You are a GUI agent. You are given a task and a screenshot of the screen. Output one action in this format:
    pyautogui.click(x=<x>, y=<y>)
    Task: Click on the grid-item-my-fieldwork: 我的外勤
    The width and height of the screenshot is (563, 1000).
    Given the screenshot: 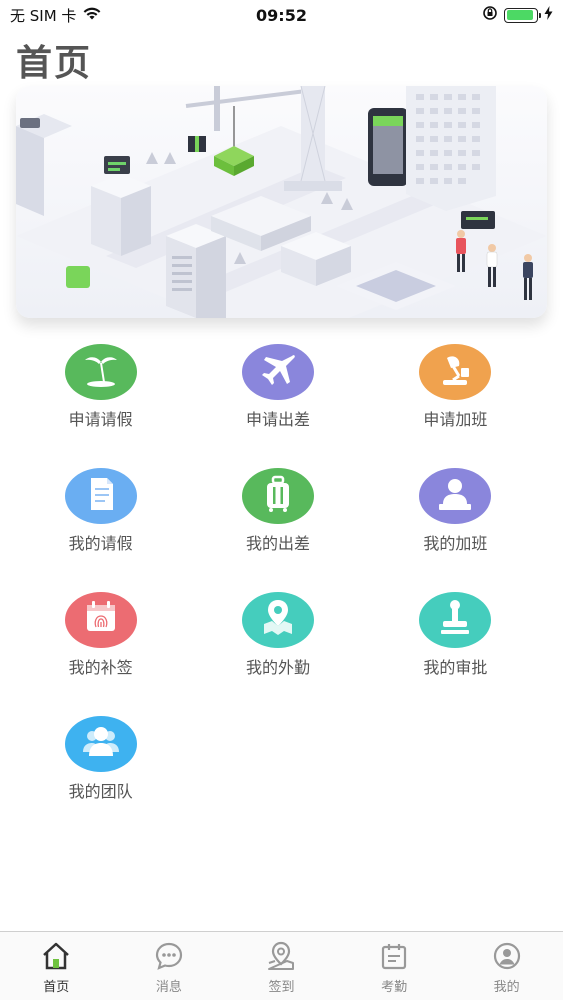 What is the action you would take?
    pyautogui.click(x=277, y=635)
    